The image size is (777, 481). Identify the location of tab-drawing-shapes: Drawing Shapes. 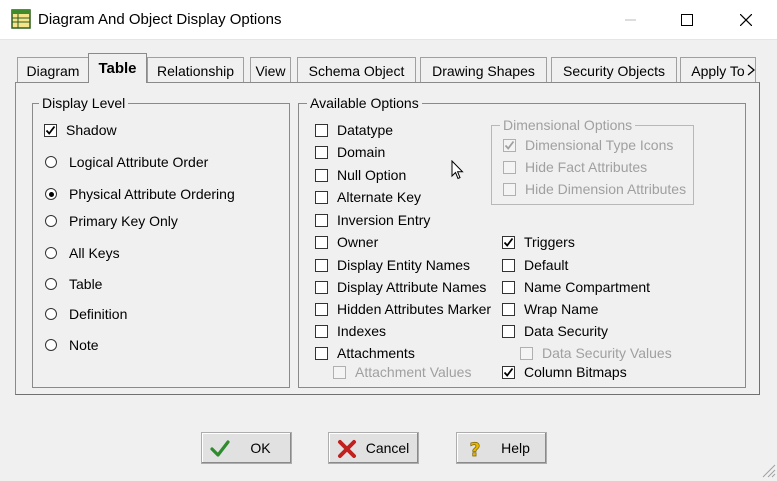
(483, 70).